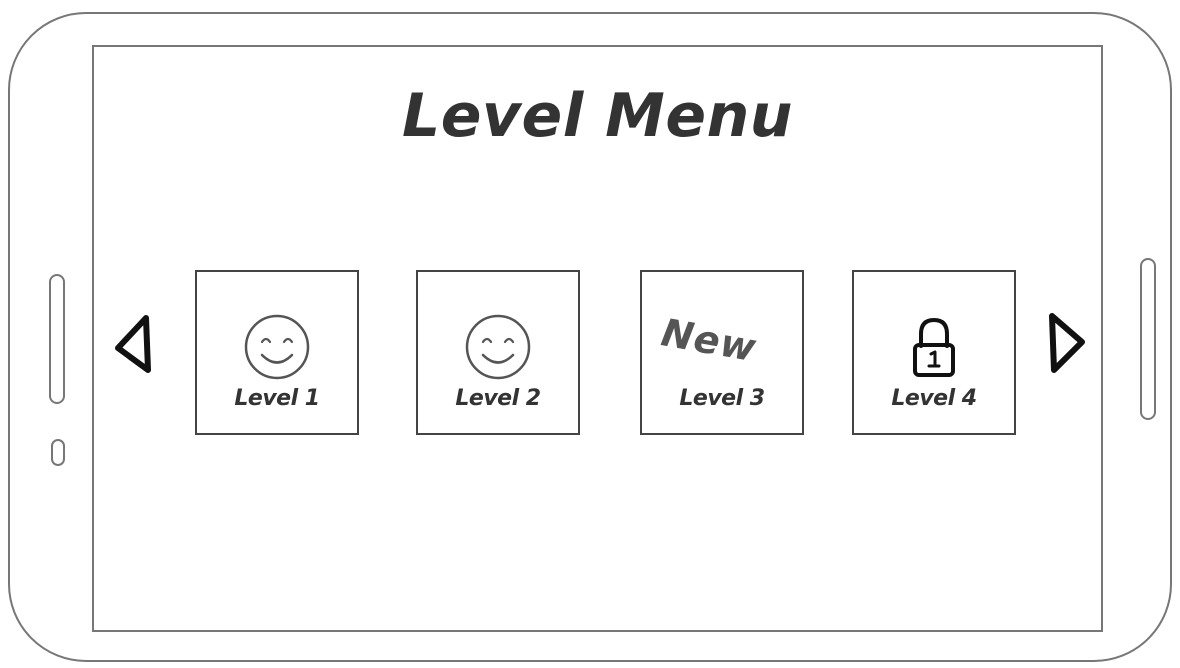  Describe the element at coordinates (934, 347) in the screenshot. I see `padlock-icon` at that location.